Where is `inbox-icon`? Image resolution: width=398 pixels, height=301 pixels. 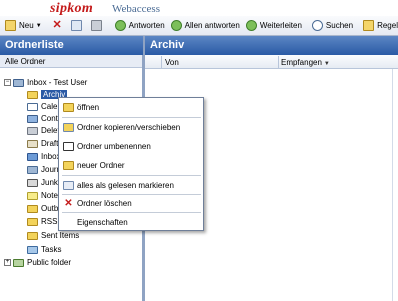
inbox-icon is located at coordinates (32, 156).